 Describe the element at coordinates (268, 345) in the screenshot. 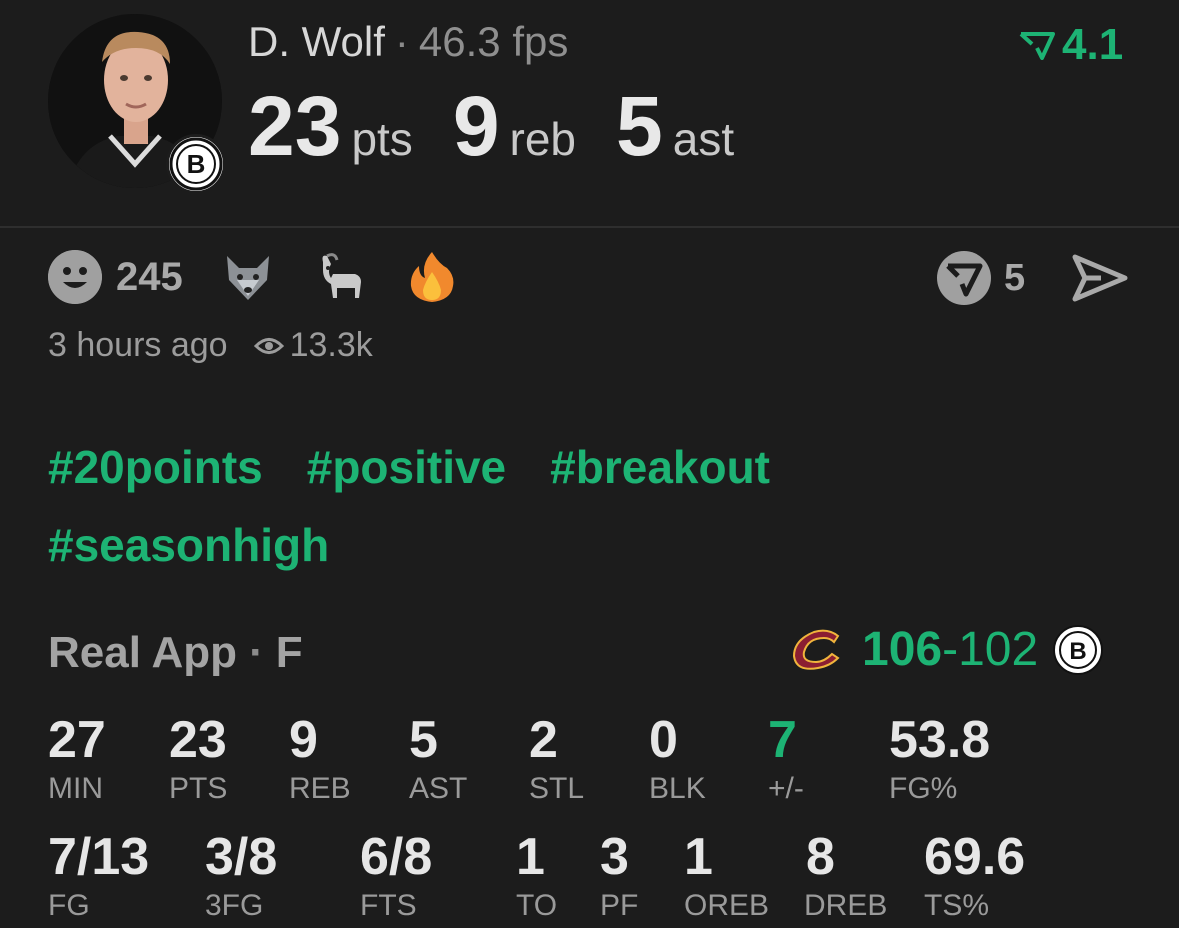

I see `eye-icon` at that location.